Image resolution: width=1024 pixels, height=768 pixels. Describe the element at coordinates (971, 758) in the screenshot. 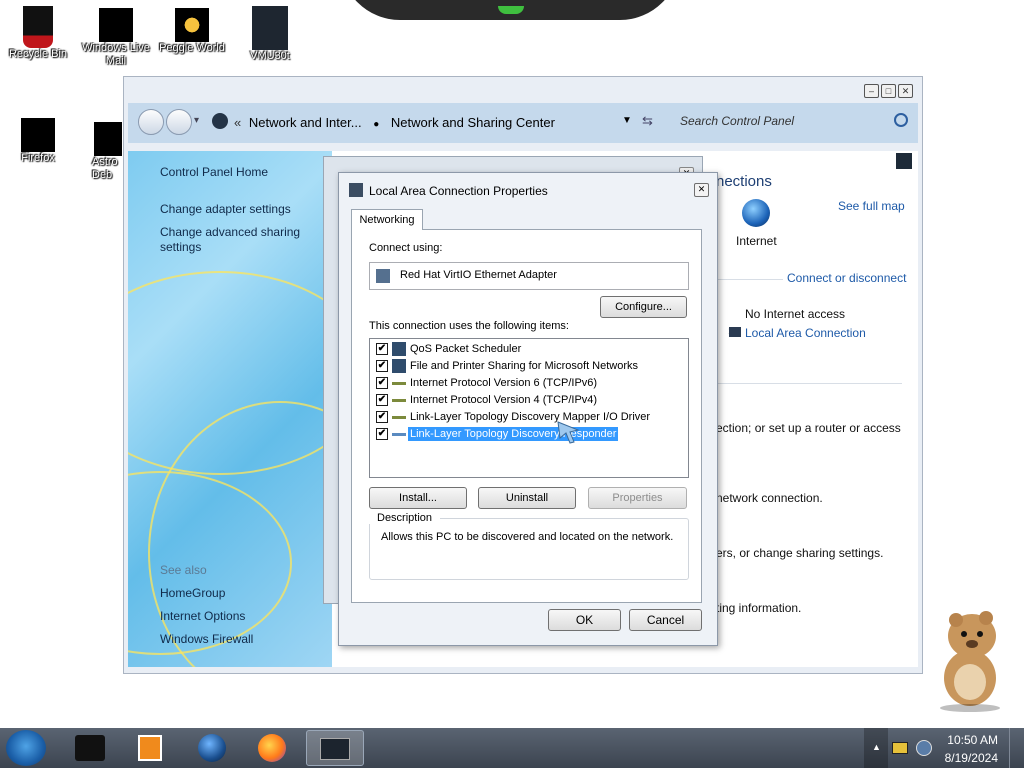

I see `clock-date: 8/19/2024` at that location.